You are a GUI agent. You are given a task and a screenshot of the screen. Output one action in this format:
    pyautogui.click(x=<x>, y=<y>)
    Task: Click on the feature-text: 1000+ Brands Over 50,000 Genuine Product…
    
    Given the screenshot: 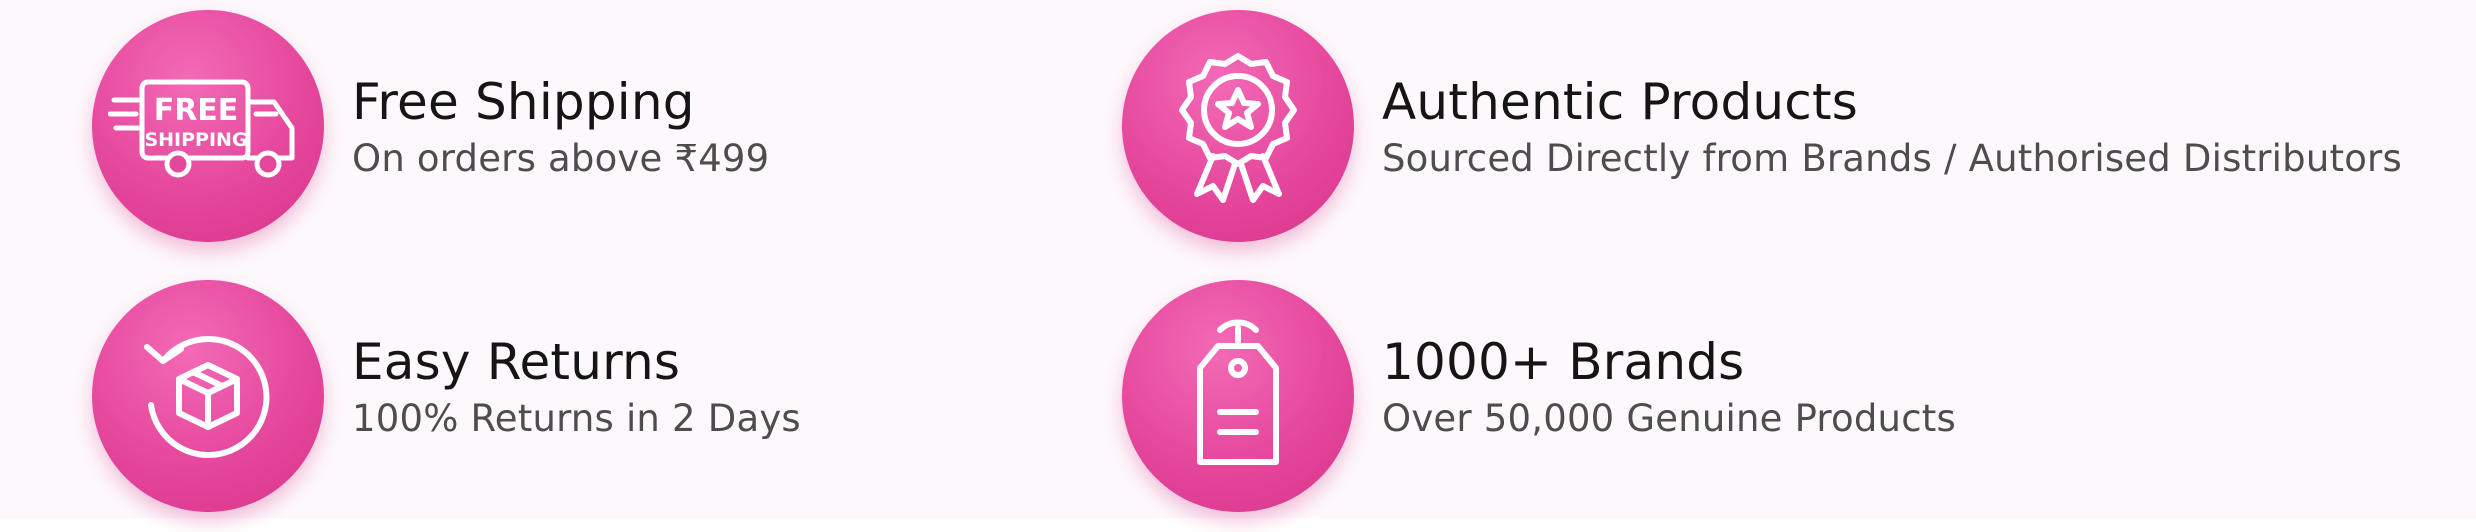 What is the action you would take?
    pyautogui.click(x=1669, y=388)
    